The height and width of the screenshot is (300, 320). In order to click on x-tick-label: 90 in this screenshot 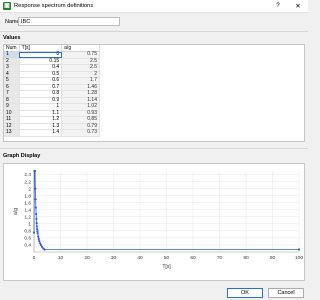, I will do `click(273, 258)`.